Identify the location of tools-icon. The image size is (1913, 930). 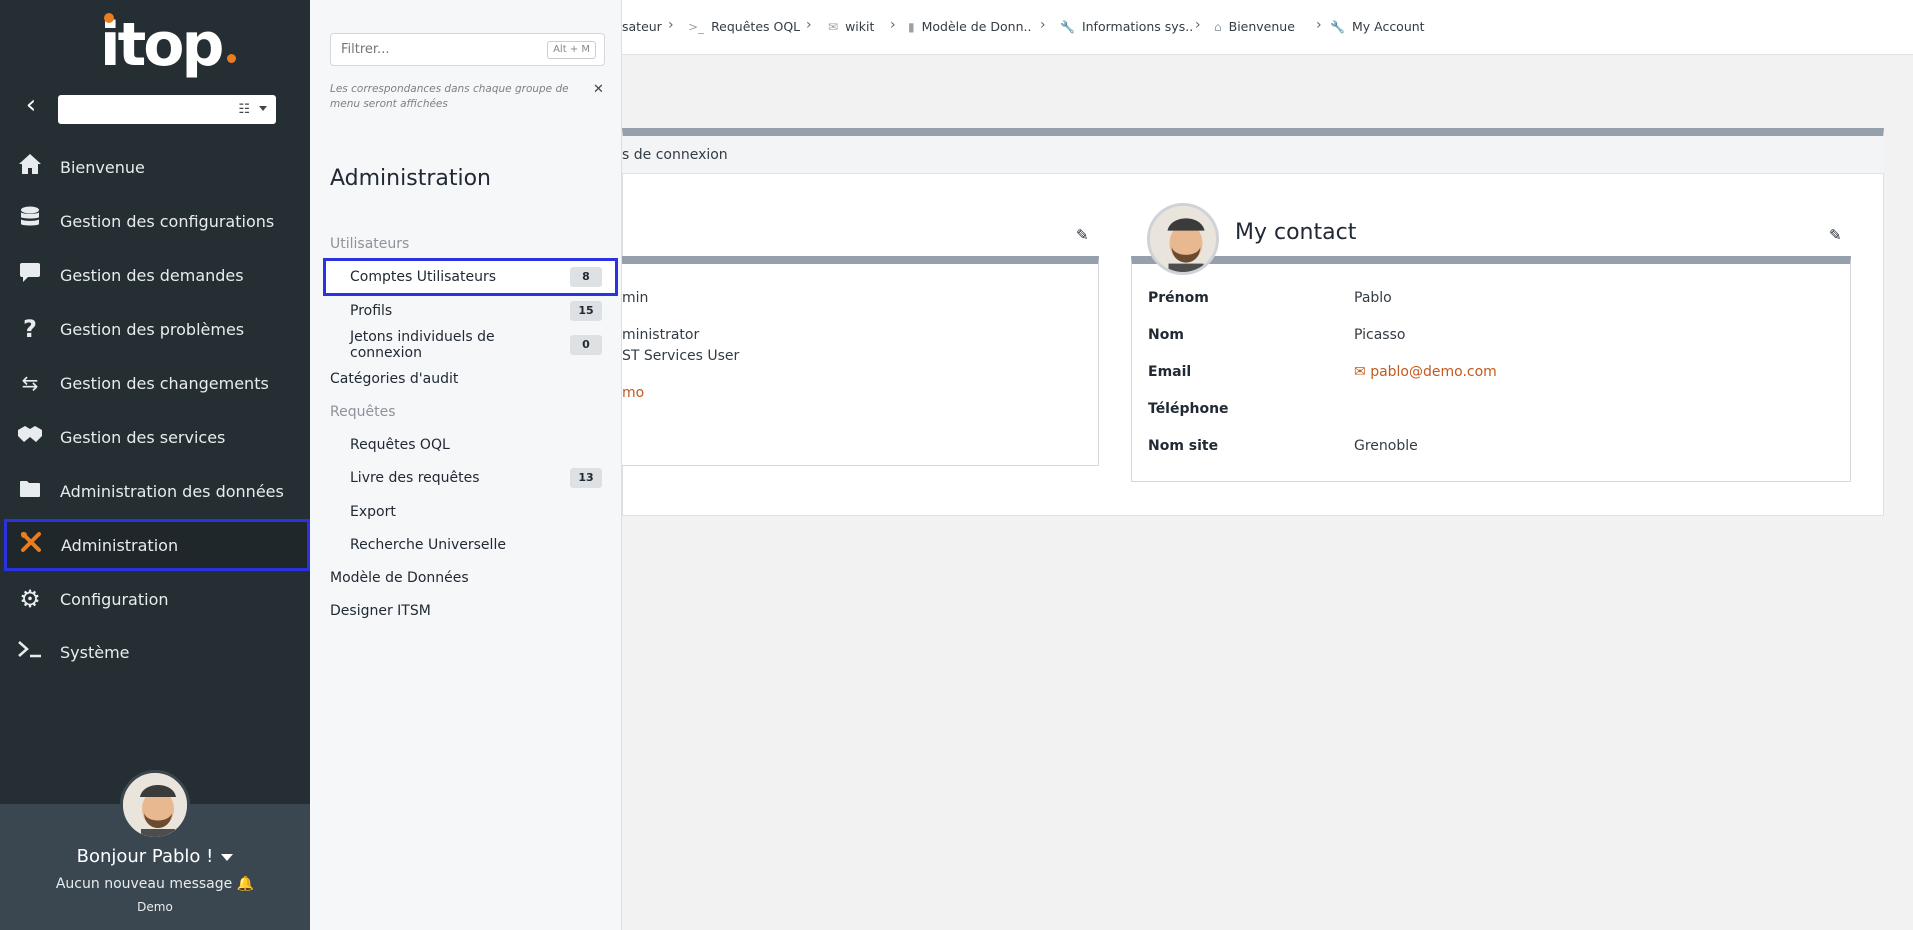
(31, 545).